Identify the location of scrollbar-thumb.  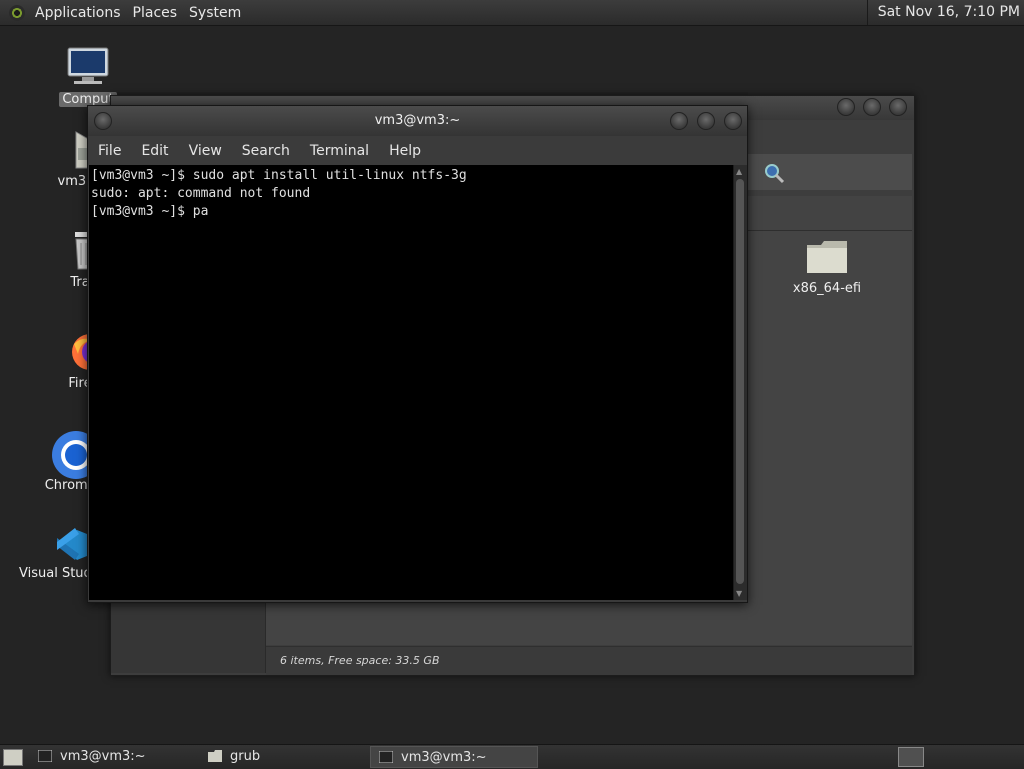
(740, 381).